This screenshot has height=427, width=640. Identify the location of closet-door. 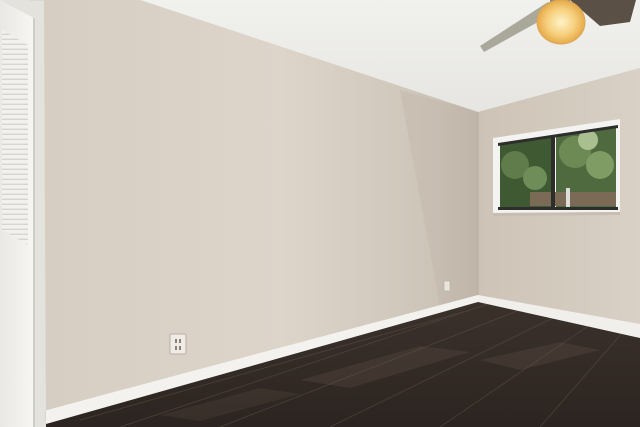
(23, 213).